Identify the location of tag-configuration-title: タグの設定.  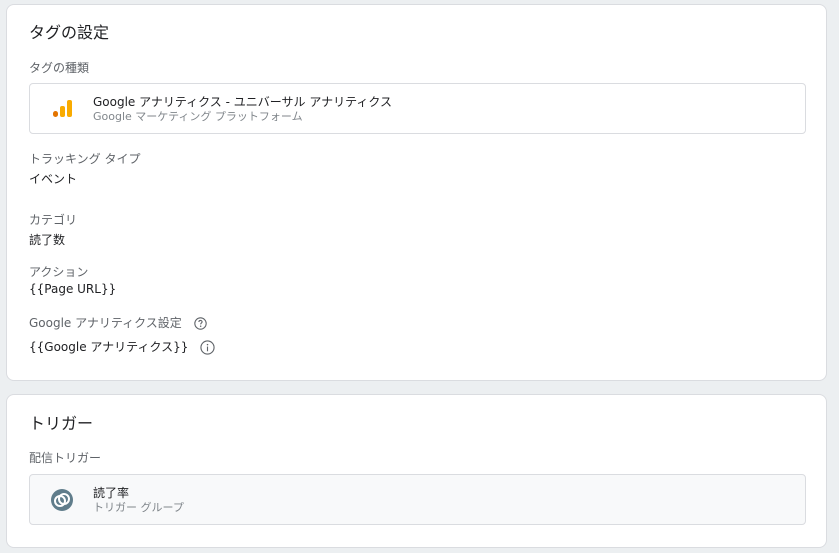
(69, 32).